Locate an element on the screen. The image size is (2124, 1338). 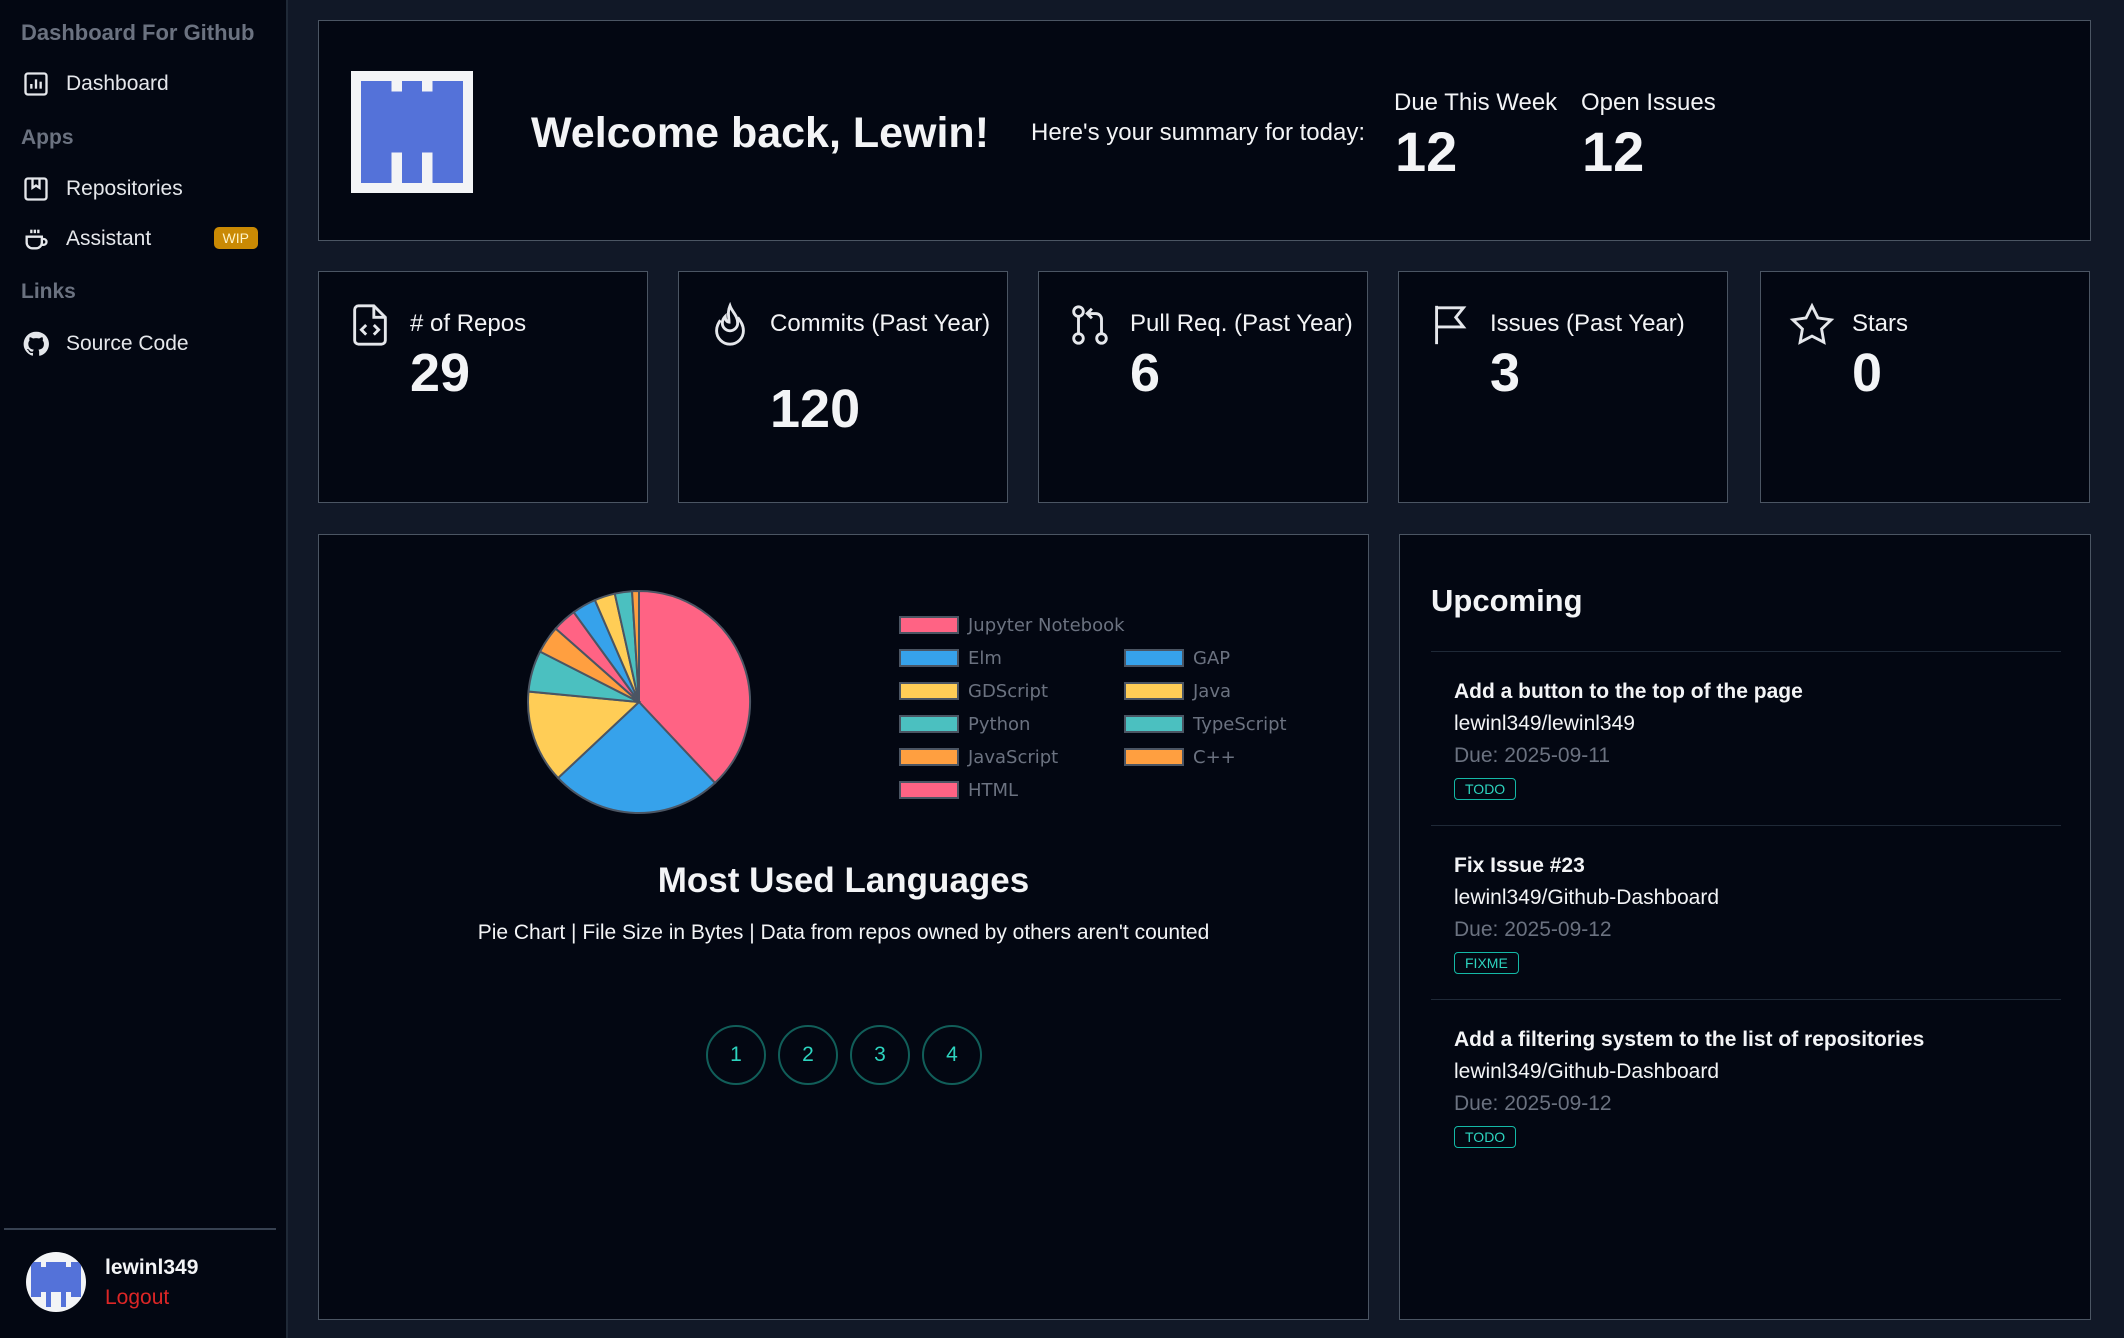
legend-item-jupyter-notebook: Jupyter Notebook is located at coordinates (1012, 625).